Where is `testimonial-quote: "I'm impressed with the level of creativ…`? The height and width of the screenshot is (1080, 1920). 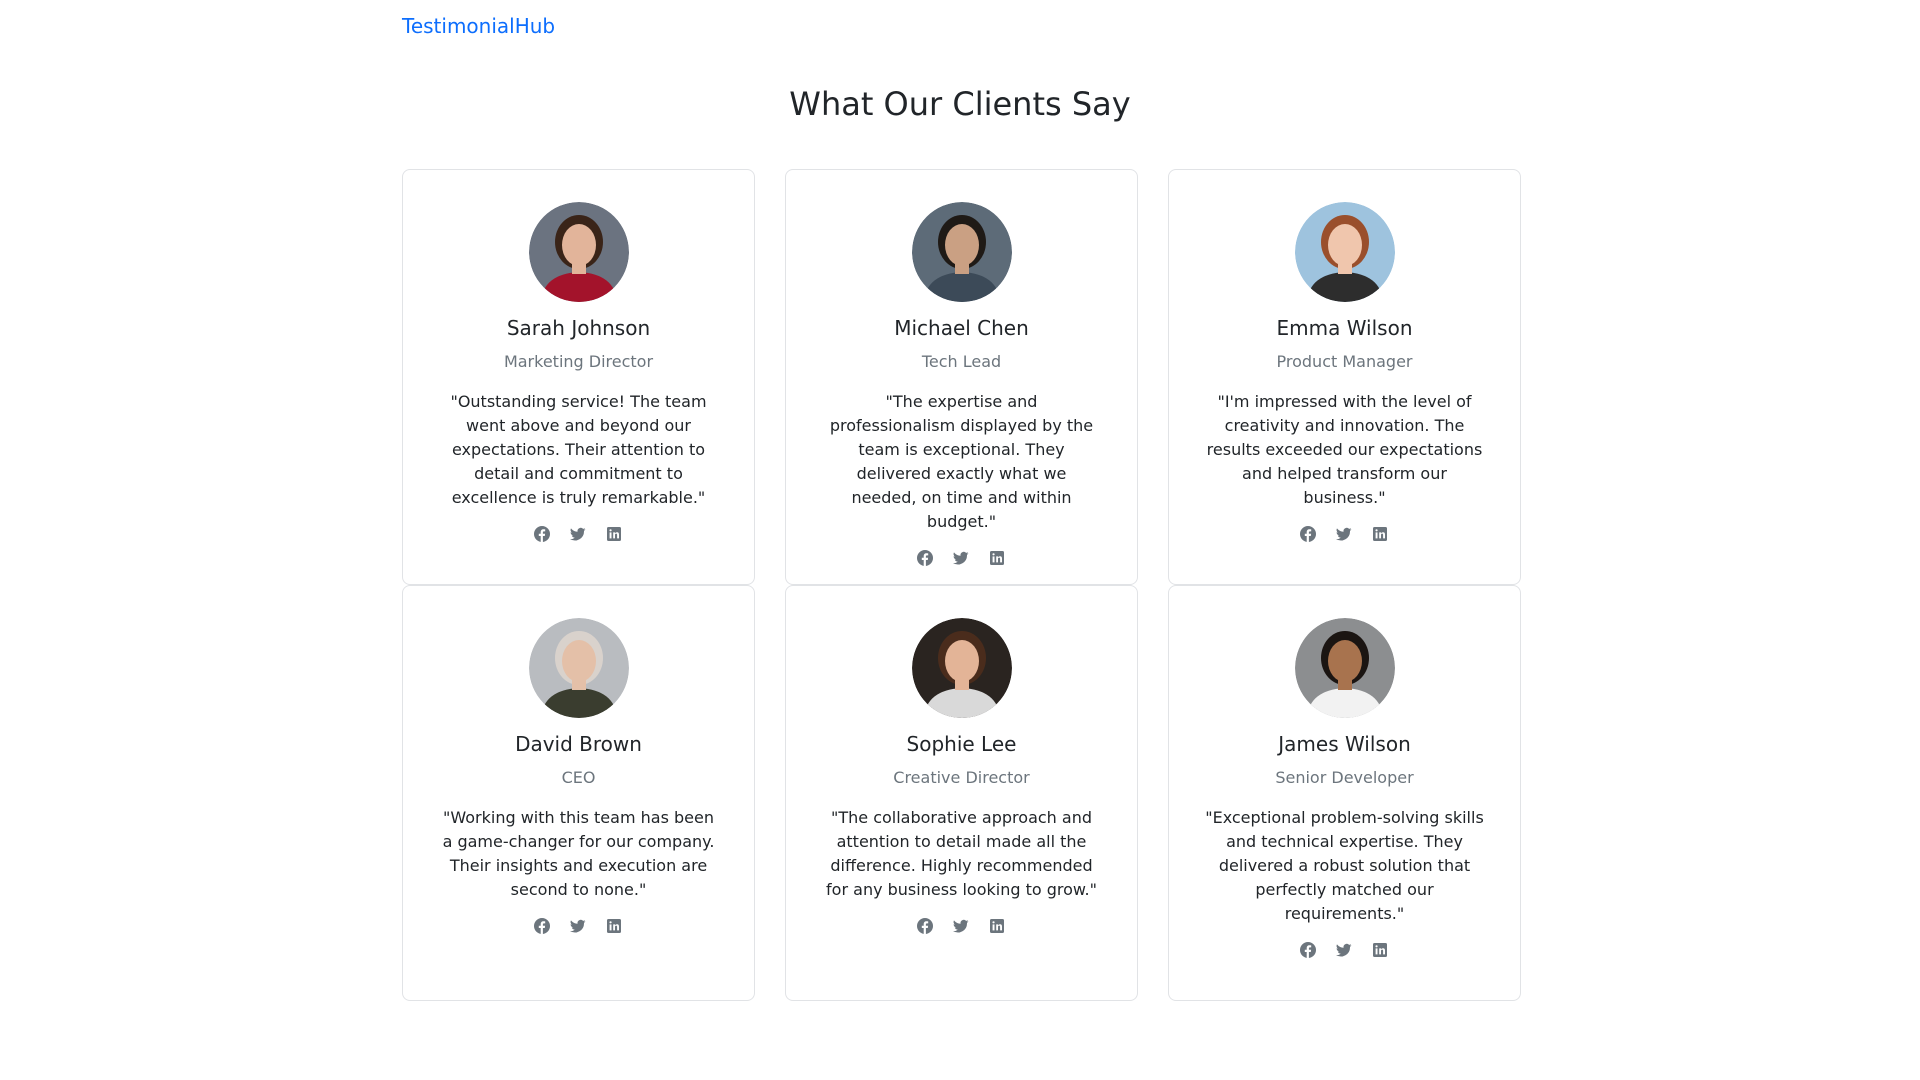 testimonial-quote: "I'm impressed with the level of creativ… is located at coordinates (1344, 450).